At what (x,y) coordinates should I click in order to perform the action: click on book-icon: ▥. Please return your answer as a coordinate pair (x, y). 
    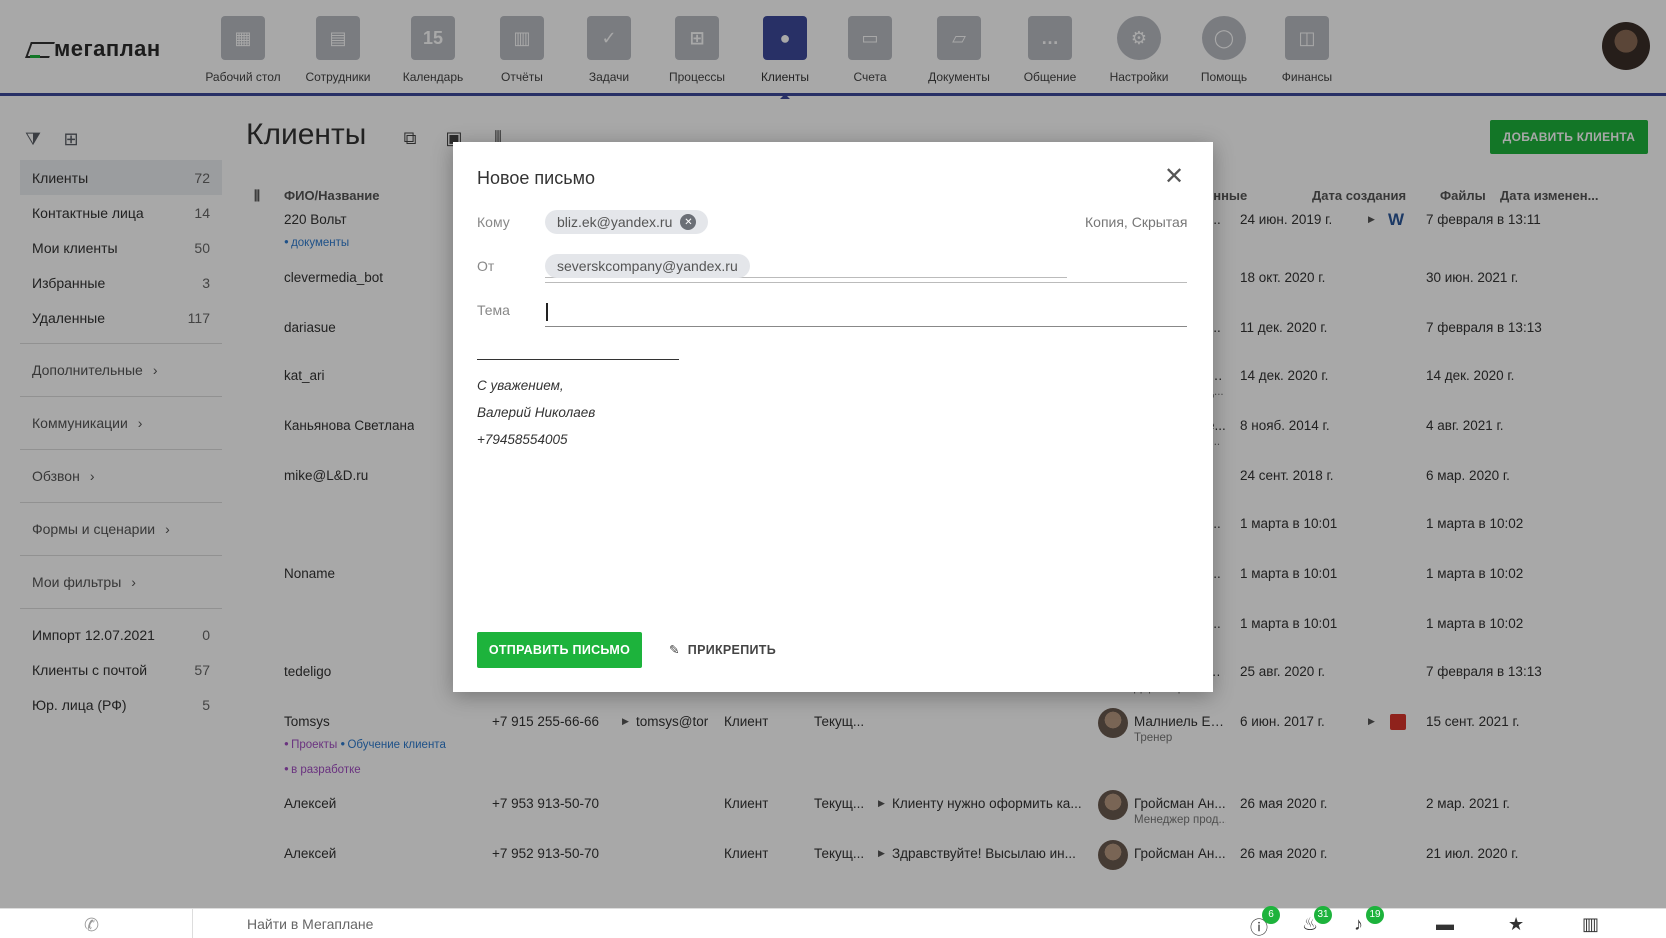
    Looking at the image, I should click on (1590, 924).